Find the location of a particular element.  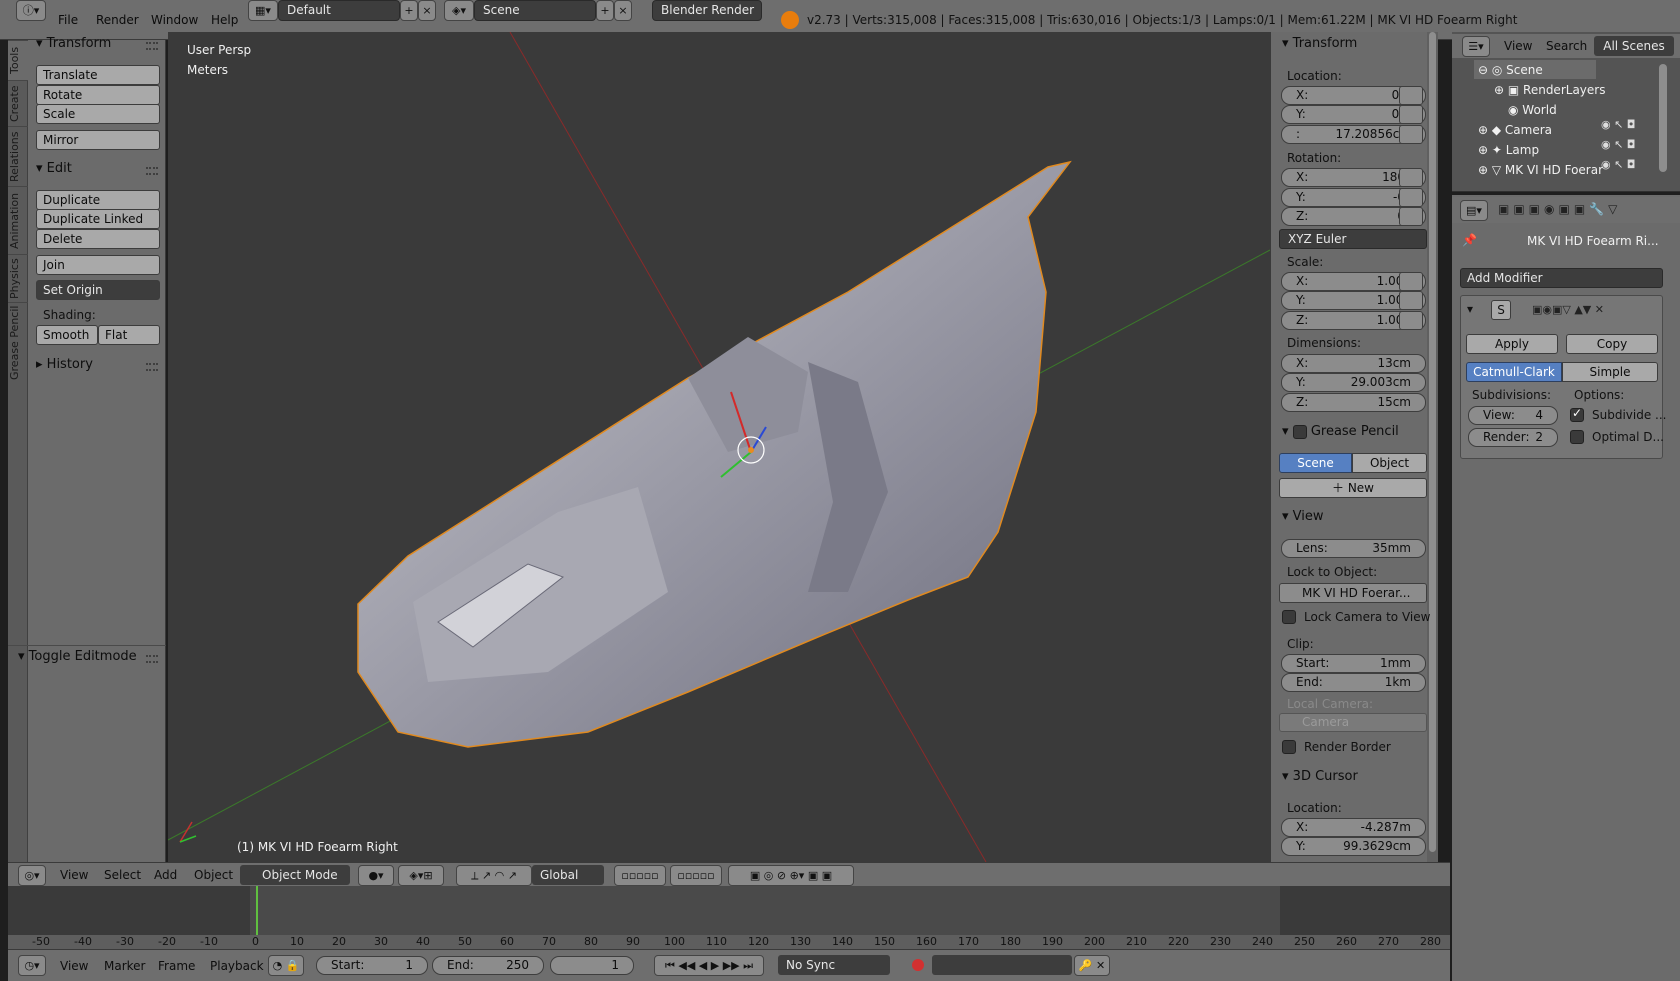

history-panel-header: ▸ History is located at coordinates (64, 365).